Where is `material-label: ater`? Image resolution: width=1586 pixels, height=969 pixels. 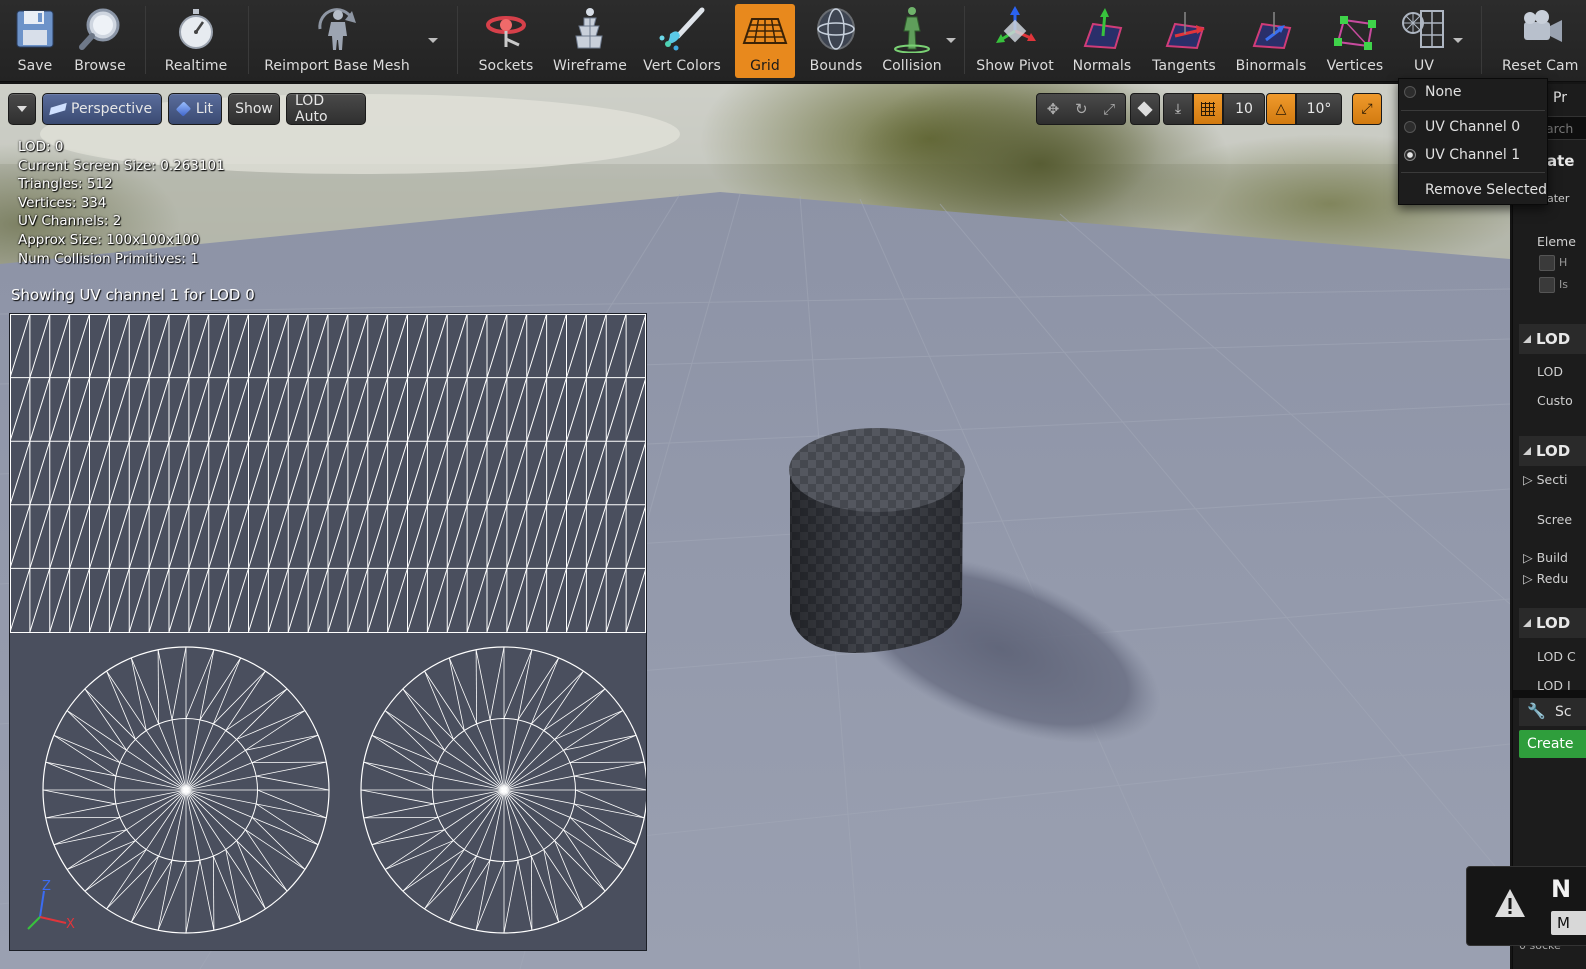 material-label: ater is located at coordinates (1558, 198).